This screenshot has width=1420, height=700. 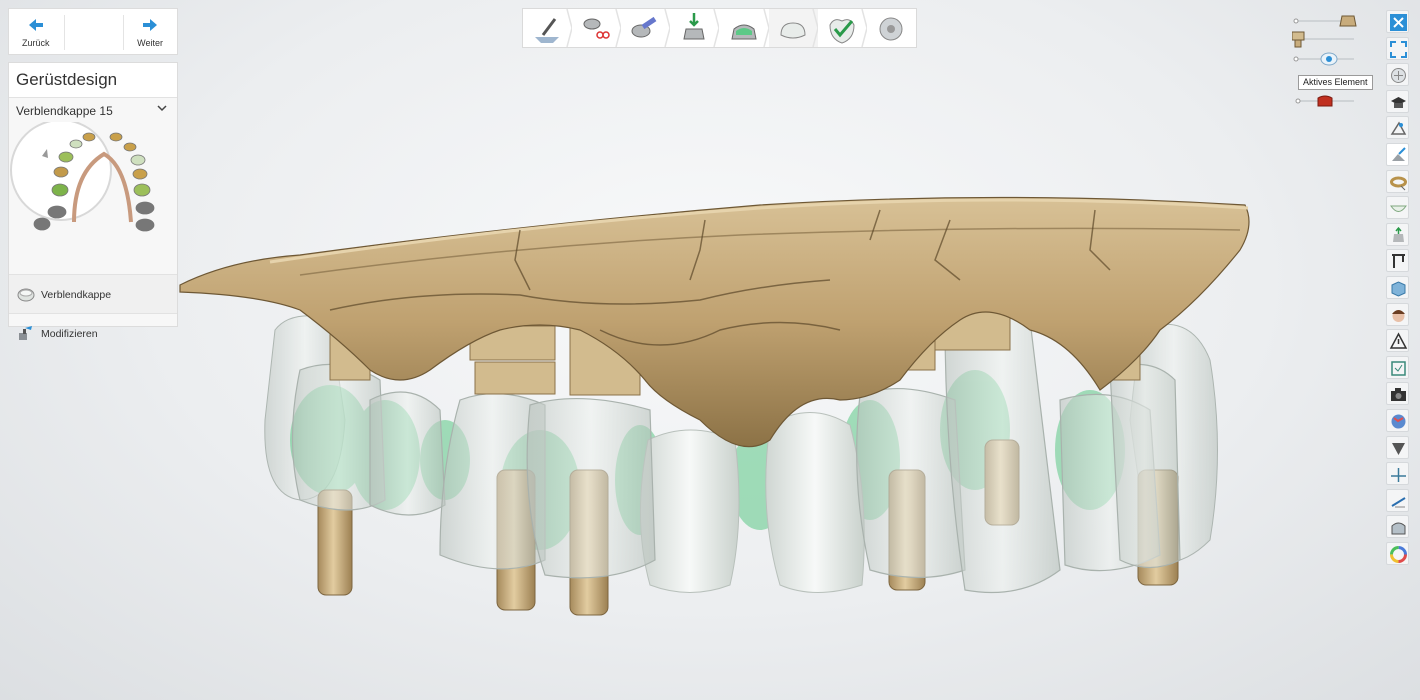 I want to click on panel-item-label: Verblendkappe, so click(x=76, y=295).